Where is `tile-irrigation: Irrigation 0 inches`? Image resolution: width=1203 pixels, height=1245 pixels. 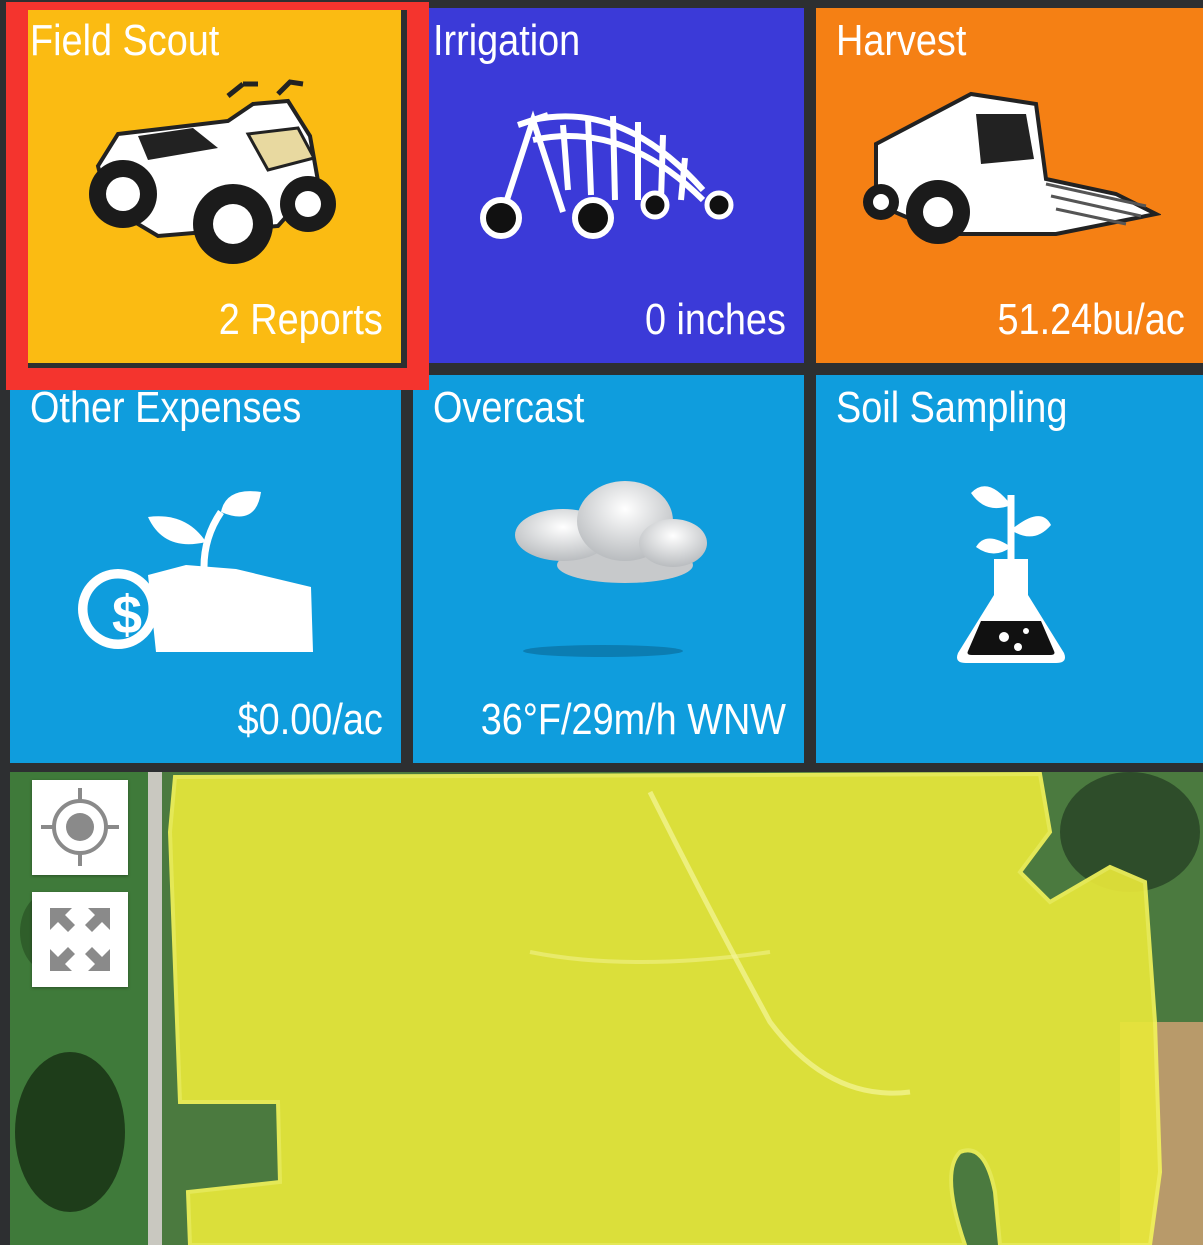 tile-irrigation: Irrigation 0 inches is located at coordinates (608, 185).